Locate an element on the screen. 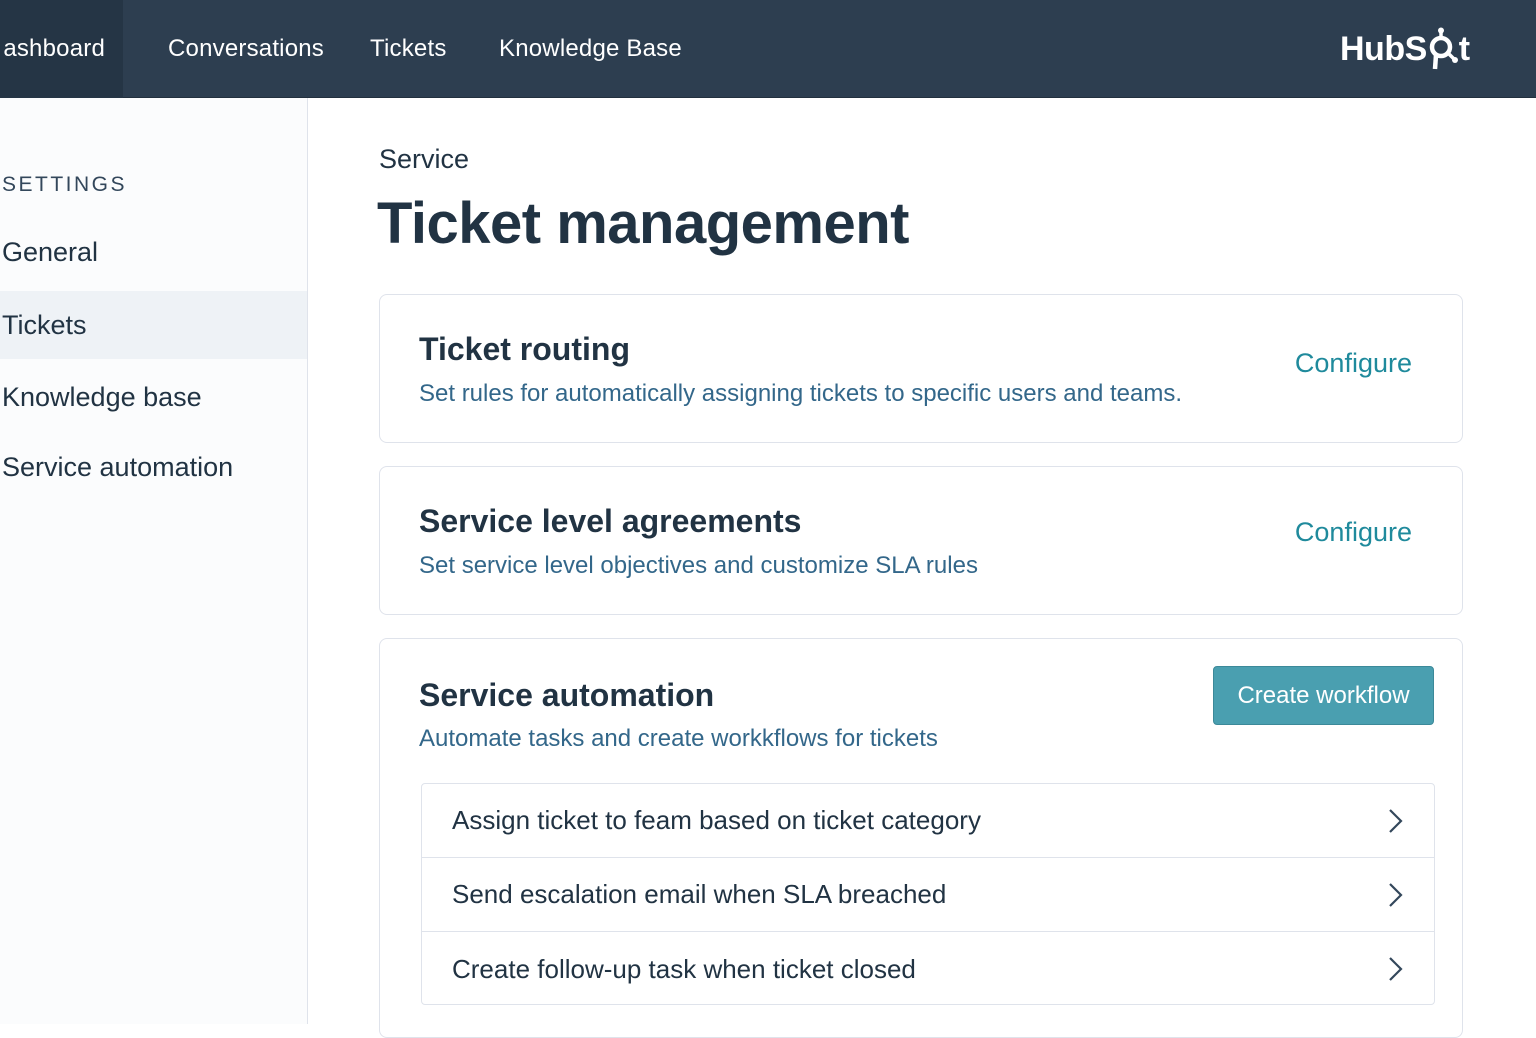 The image size is (1536, 1038). card-title: Service automation is located at coordinates (567, 695).